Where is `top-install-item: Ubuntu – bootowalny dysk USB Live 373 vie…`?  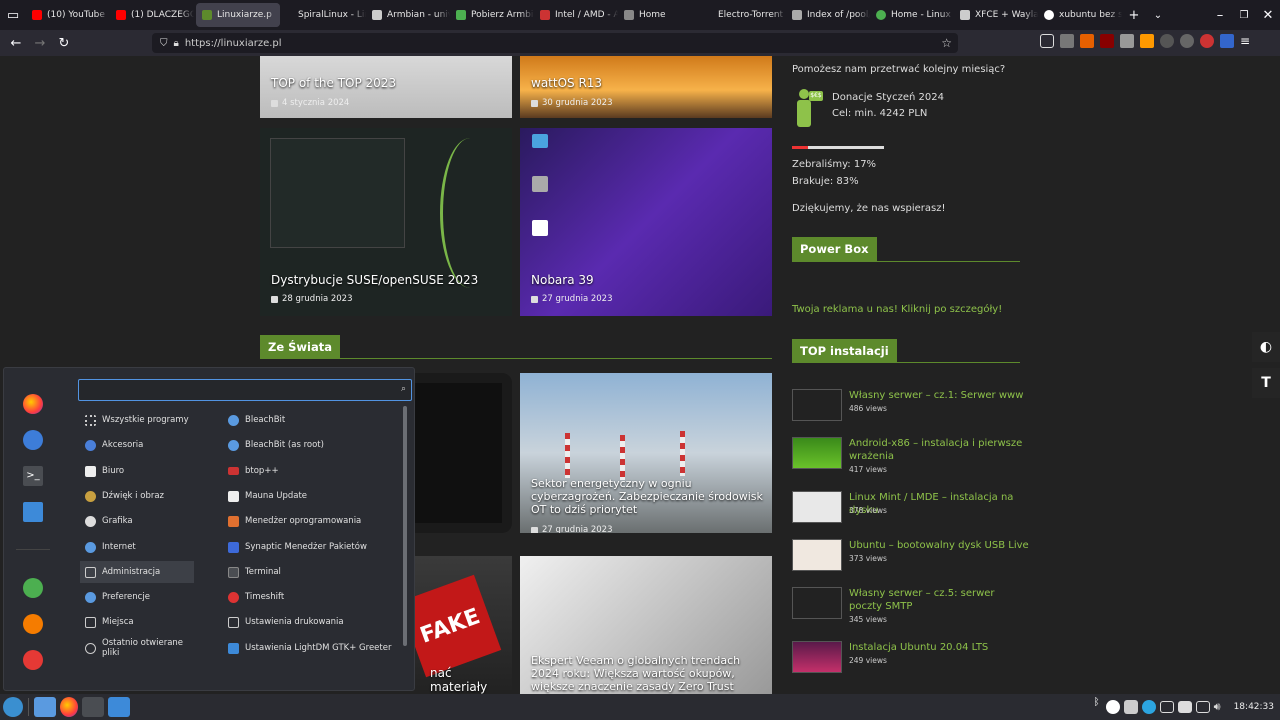
top-install-item: Ubuntu – bootowalny dysk USB Live 373 vie… is located at coordinates (912, 559).